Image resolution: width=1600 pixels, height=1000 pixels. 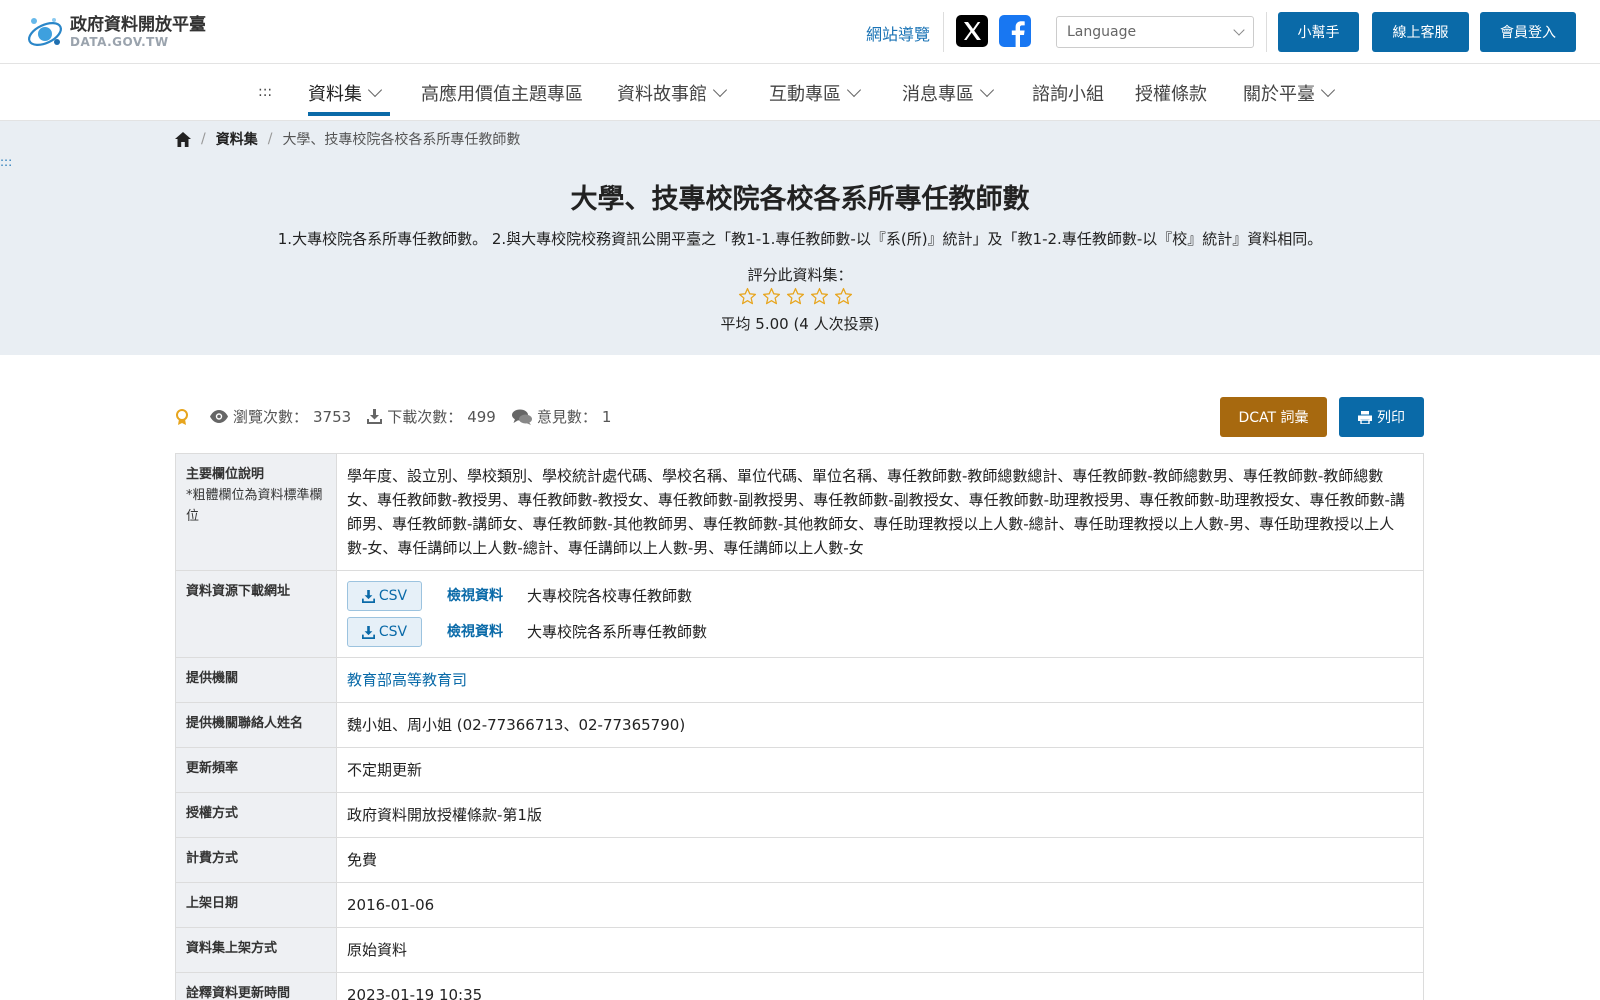 I want to click on print-button: 列印, so click(x=1381, y=417).